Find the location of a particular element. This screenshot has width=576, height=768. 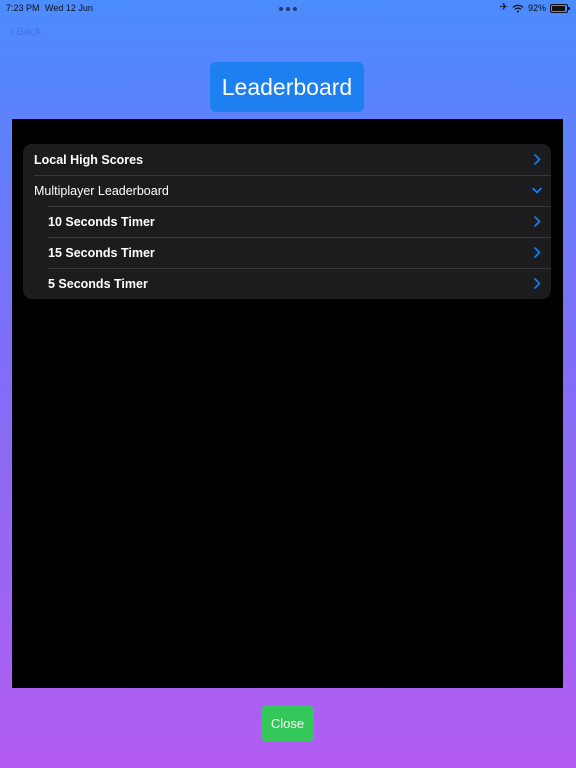

list-item-label: 10 Seconds Timer is located at coordinates (101, 221).